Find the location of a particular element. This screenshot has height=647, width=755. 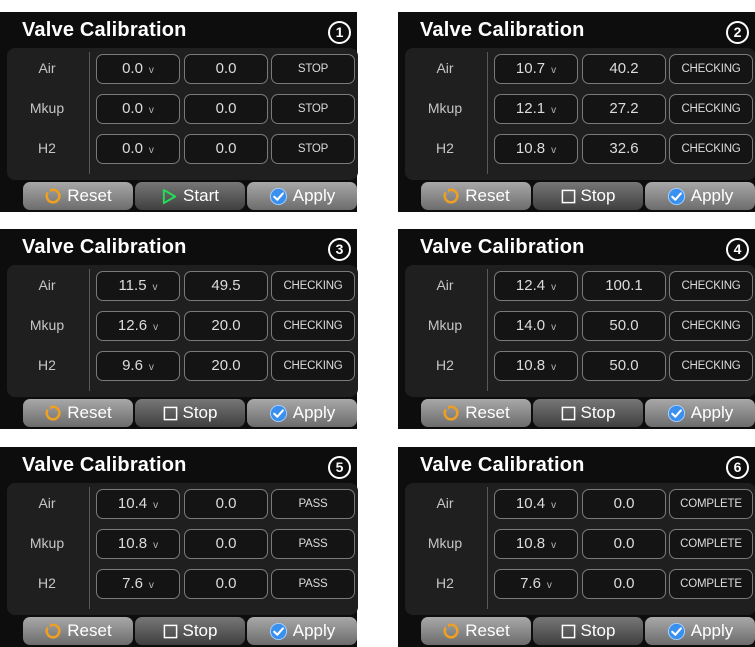

panel-number-badge: 4 is located at coordinates (737, 249).